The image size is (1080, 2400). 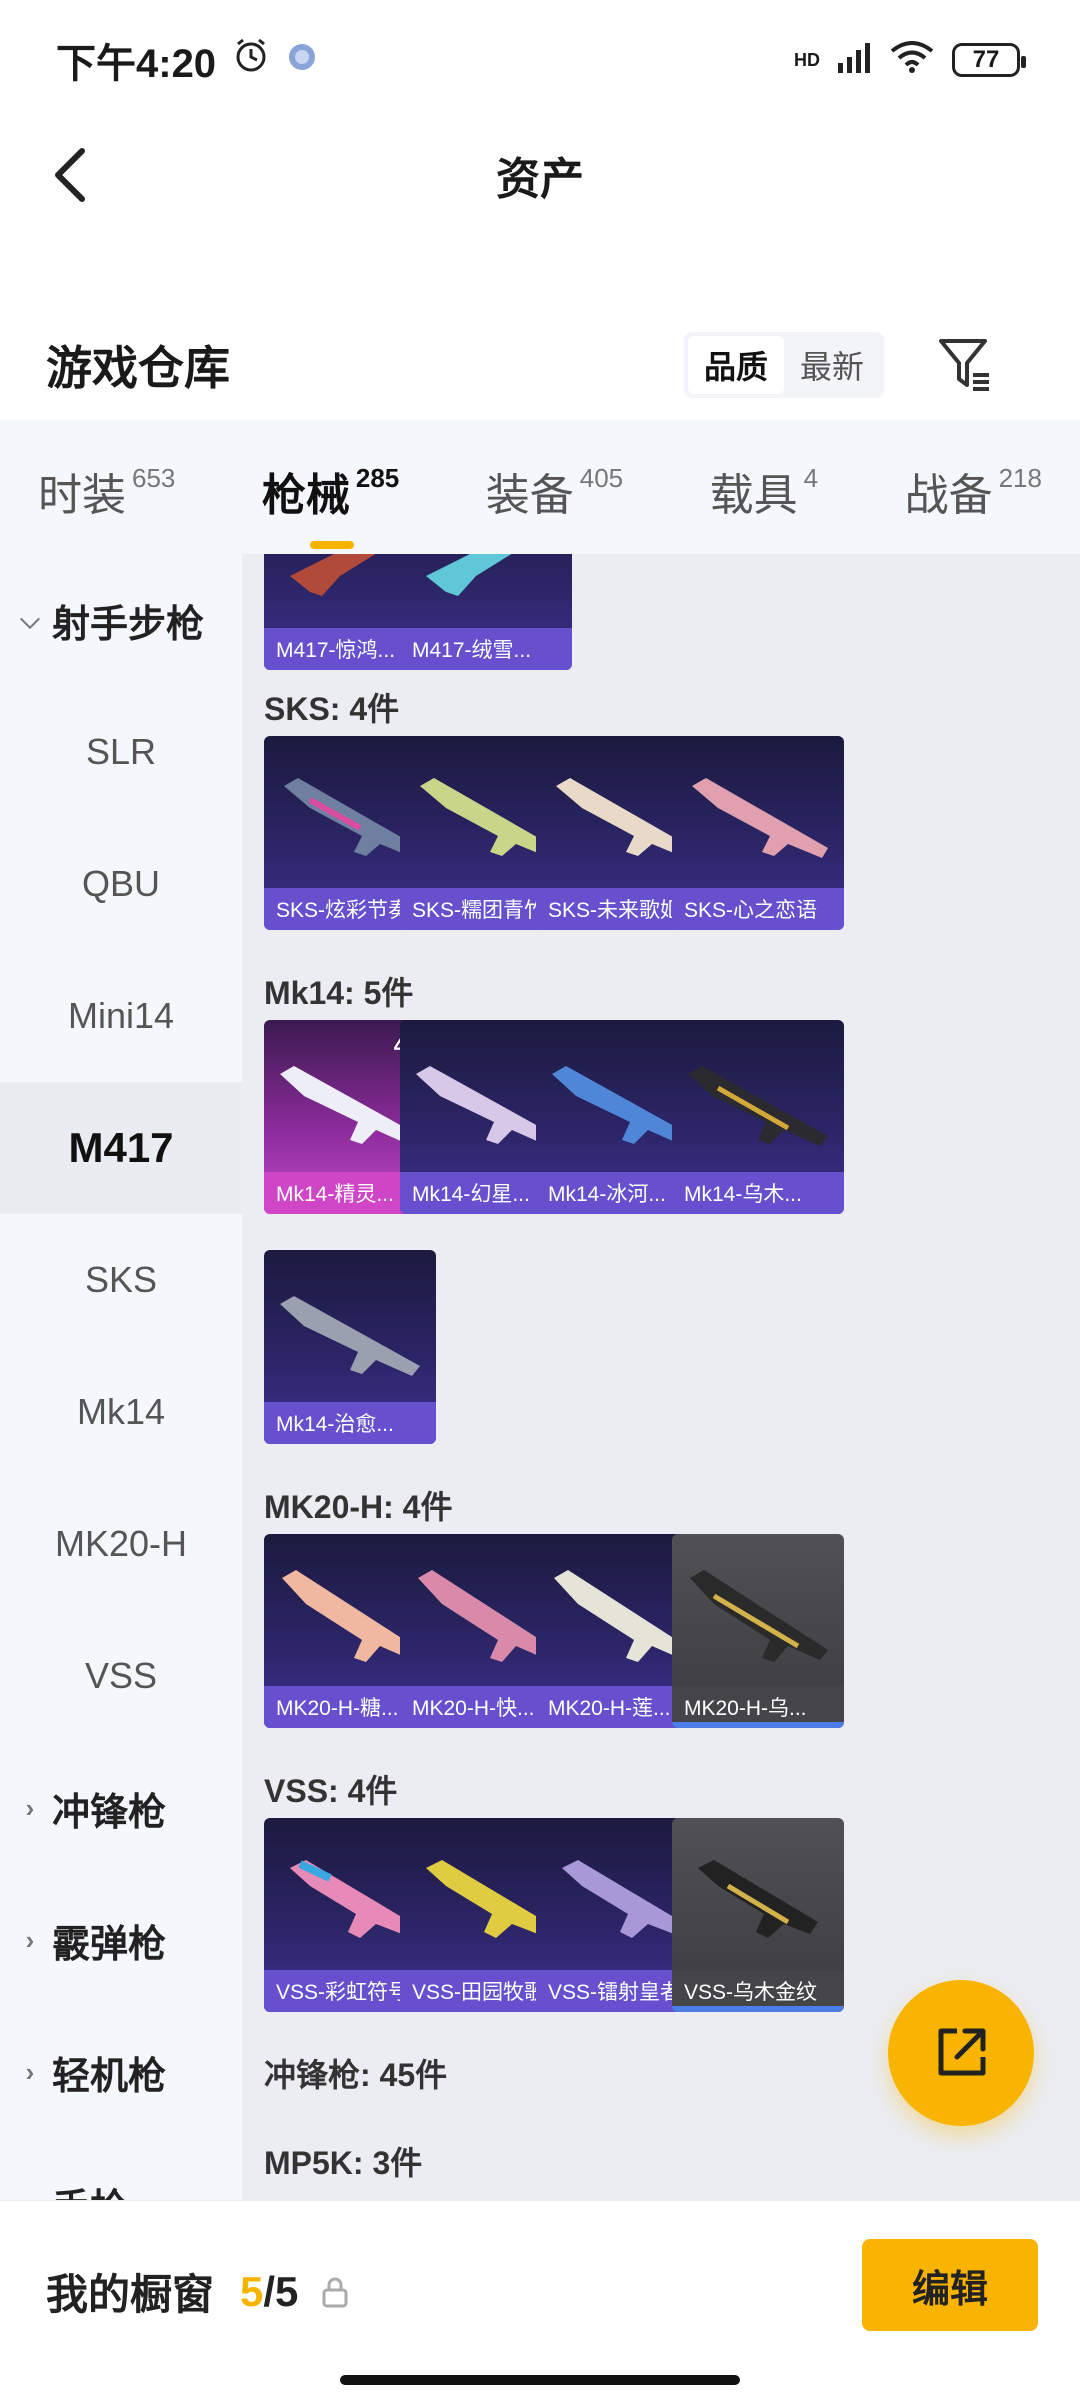 I want to click on active-tab-indicator, so click(x=331, y=545).